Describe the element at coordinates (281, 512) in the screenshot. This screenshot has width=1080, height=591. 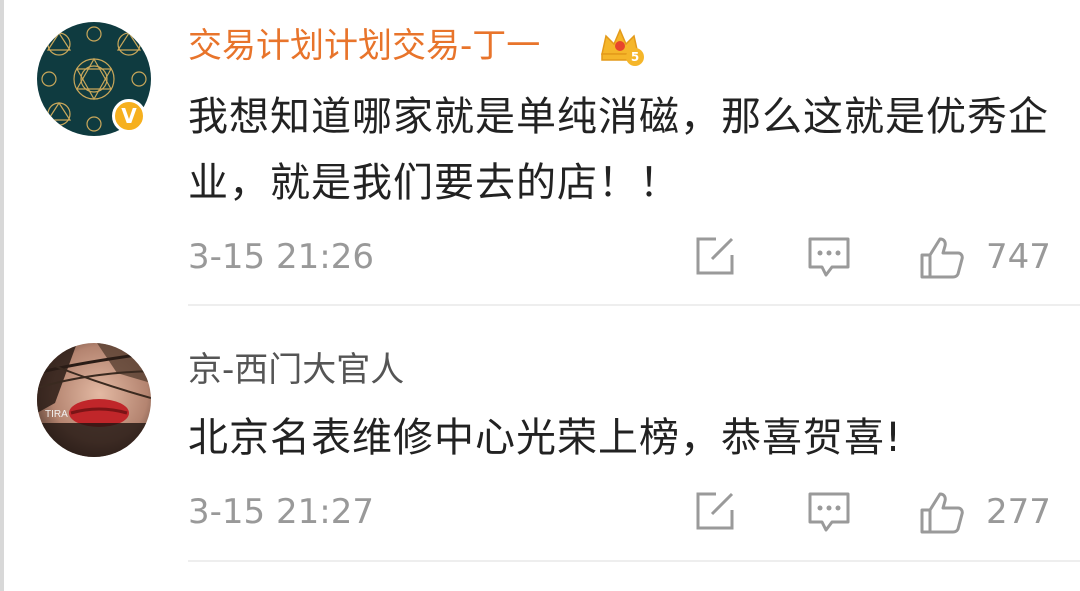
I see `comment-time: 3-15 21:27` at that location.